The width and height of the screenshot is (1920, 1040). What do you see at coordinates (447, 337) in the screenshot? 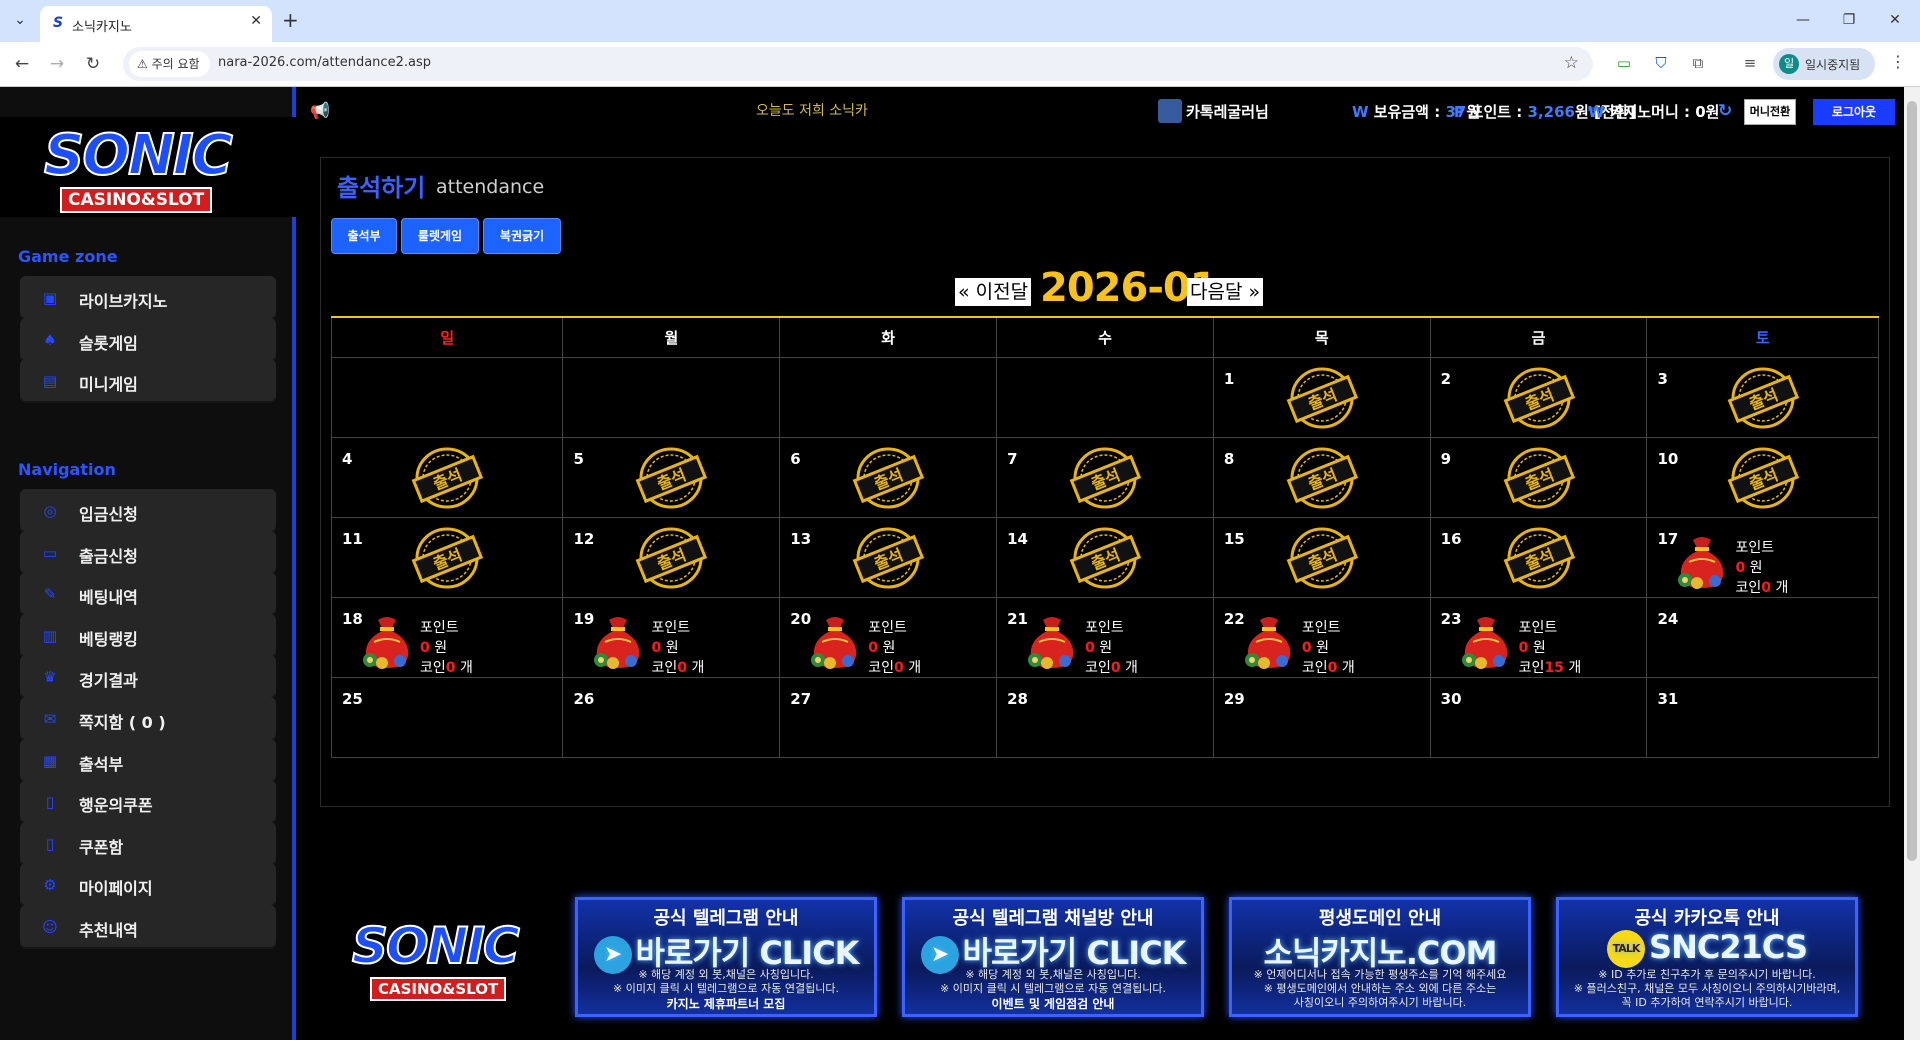
I see `weekday-header: 일` at bounding box center [447, 337].